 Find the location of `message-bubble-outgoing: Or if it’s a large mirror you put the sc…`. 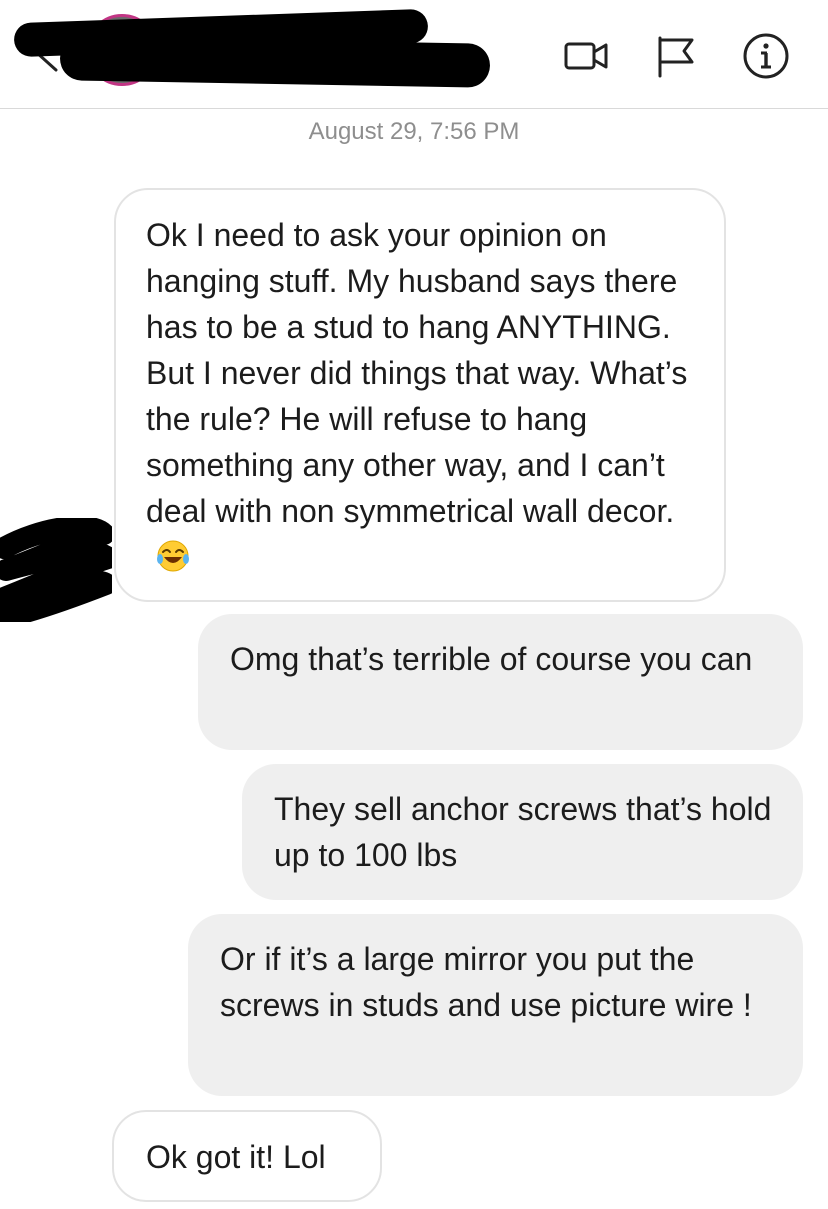

message-bubble-outgoing: Or if it’s a large mirror you put the sc… is located at coordinates (495, 1005).